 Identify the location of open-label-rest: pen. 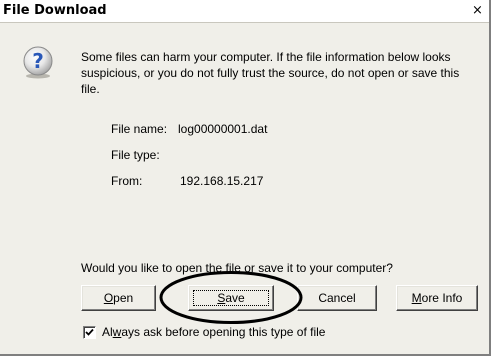
(123, 298).